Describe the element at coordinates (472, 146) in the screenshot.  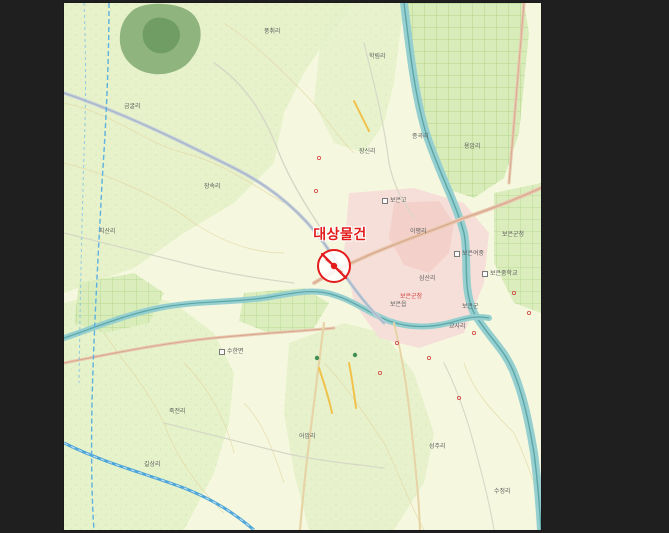
I see `place-label-yongam-ri: 용암리` at that location.